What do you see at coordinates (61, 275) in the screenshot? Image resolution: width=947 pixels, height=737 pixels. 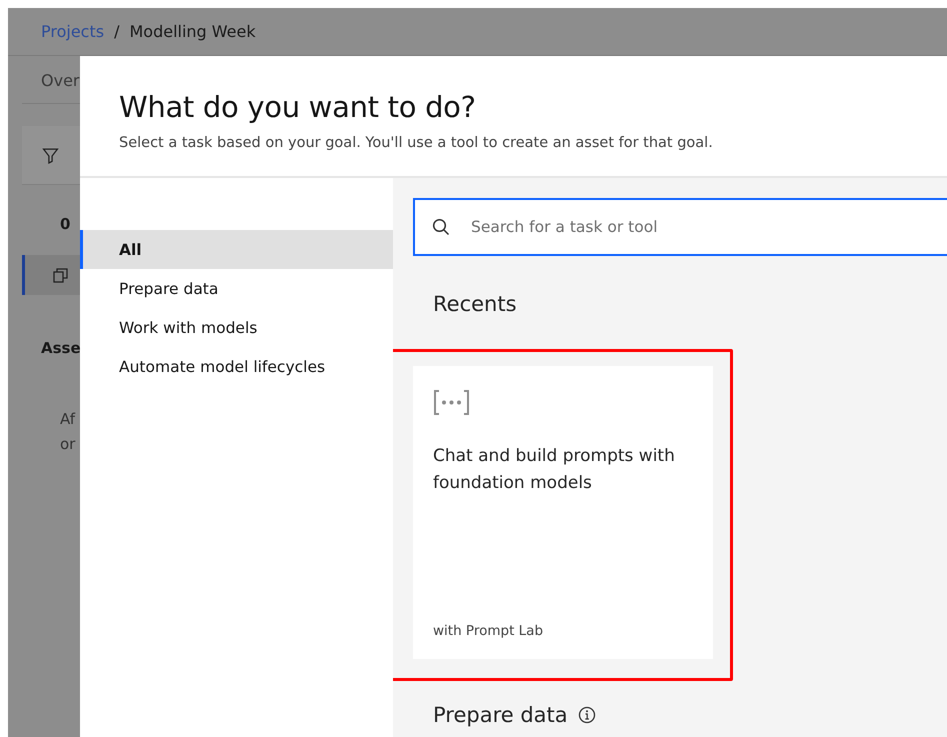 I see `copy-icon` at bounding box center [61, 275].